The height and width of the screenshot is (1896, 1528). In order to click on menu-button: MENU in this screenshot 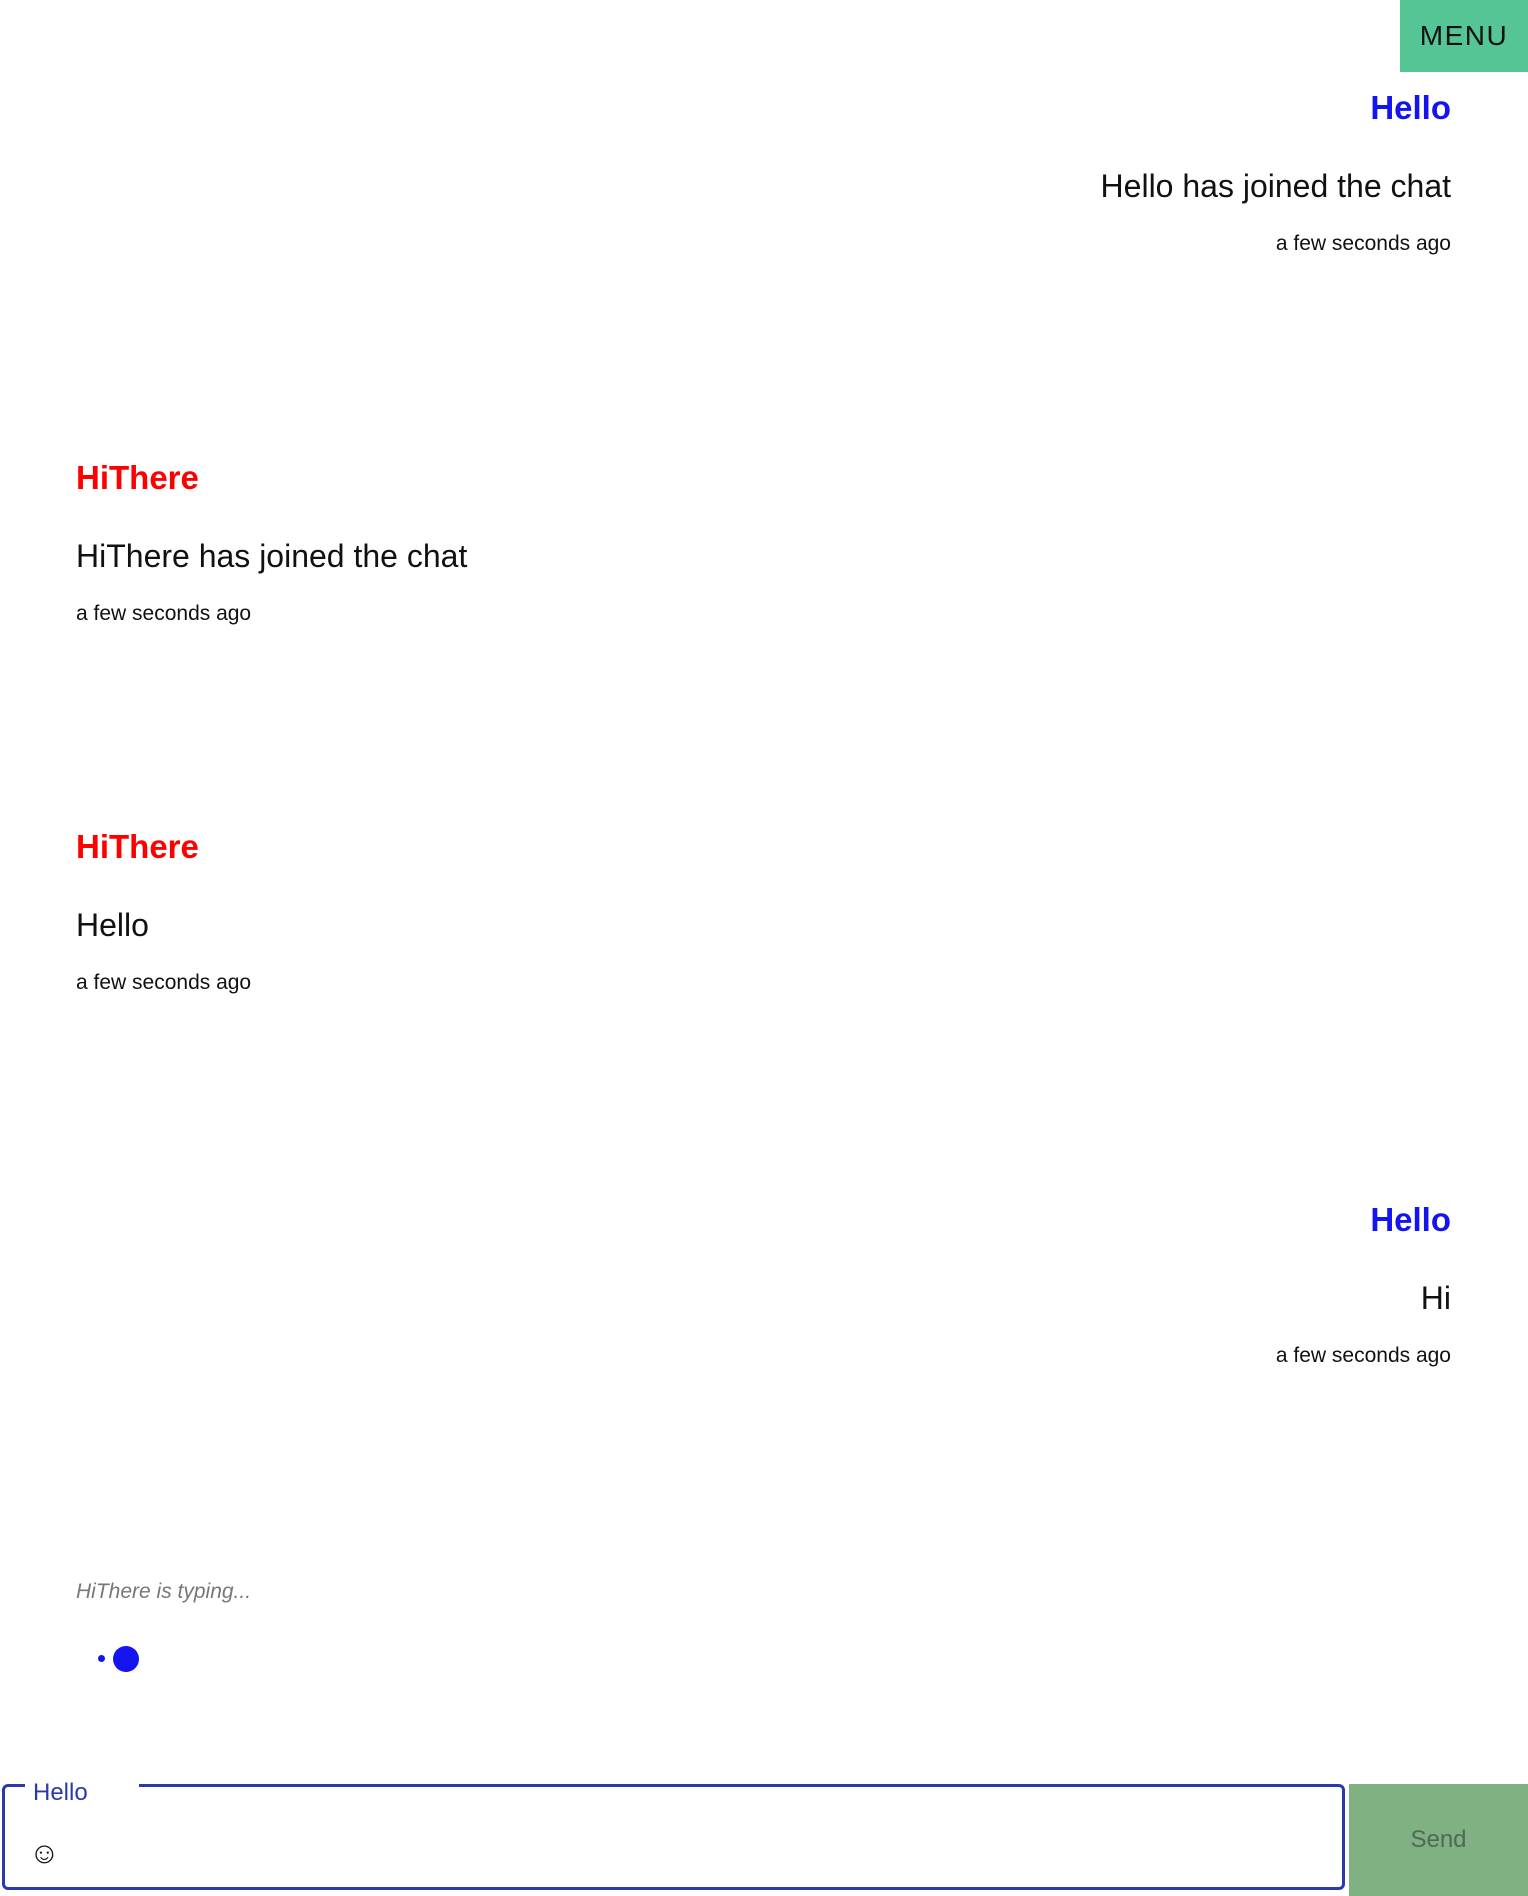, I will do `click(1464, 36)`.